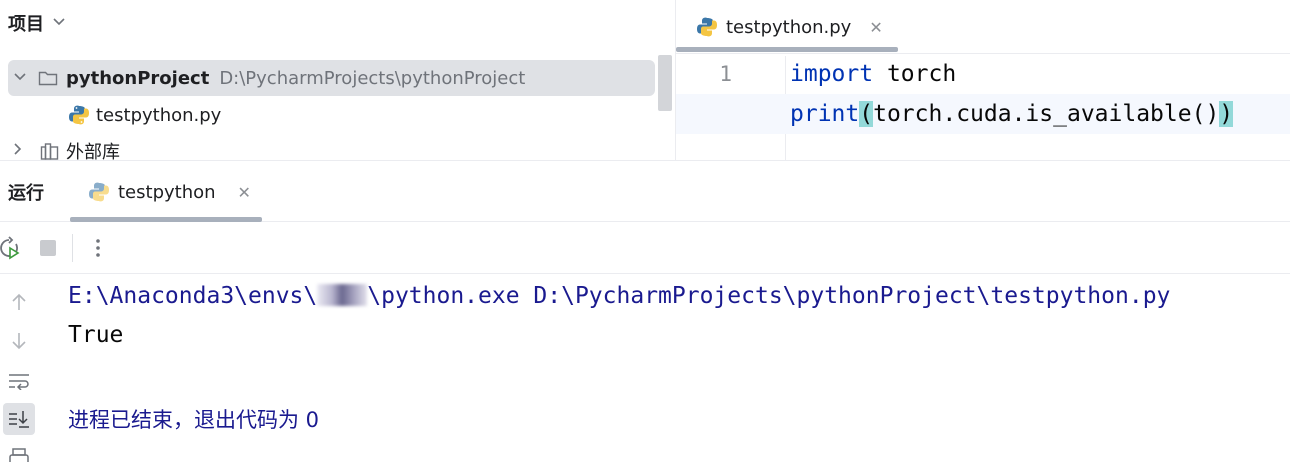  Describe the element at coordinates (1046, 114) in the screenshot. I see `code-text: torch.cuda.is_available()` at that location.